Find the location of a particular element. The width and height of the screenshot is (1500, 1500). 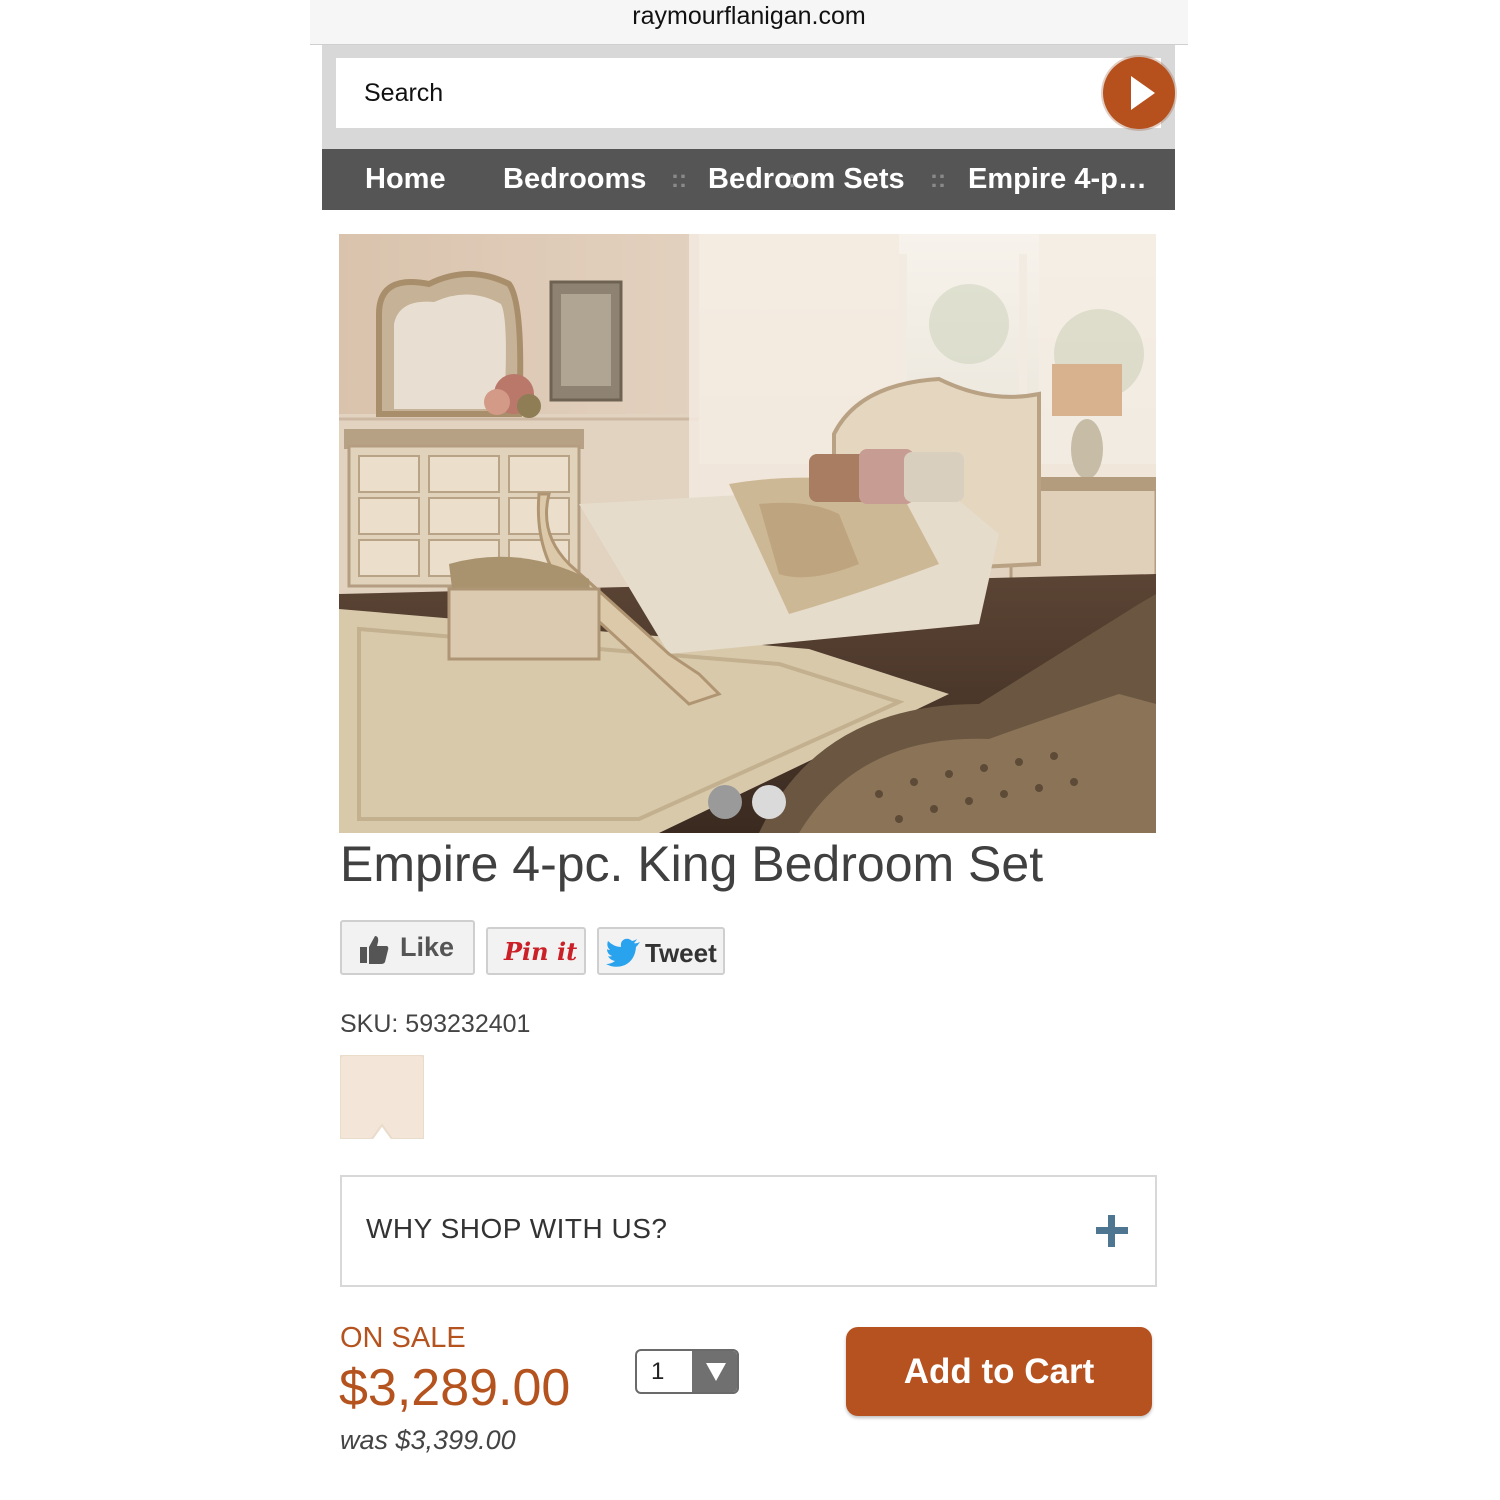

search-submit-button is located at coordinates (1139, 93).